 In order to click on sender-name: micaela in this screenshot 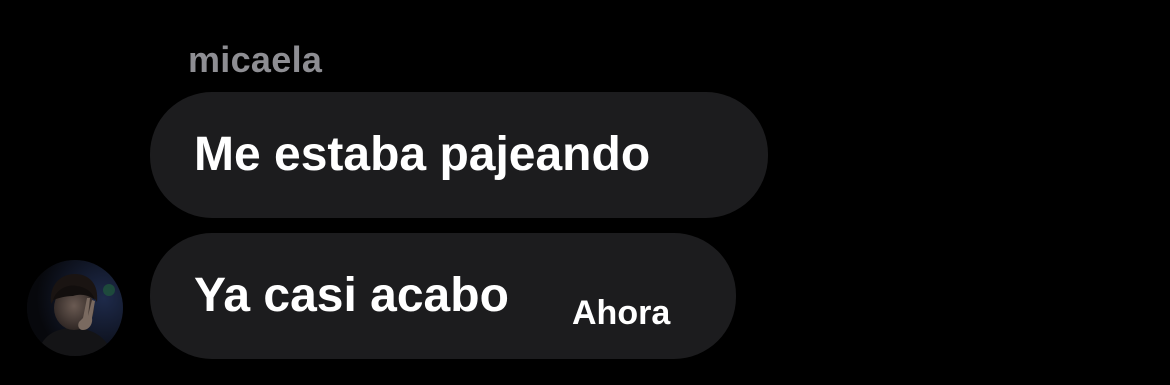, I will do `click(255, 59)`.